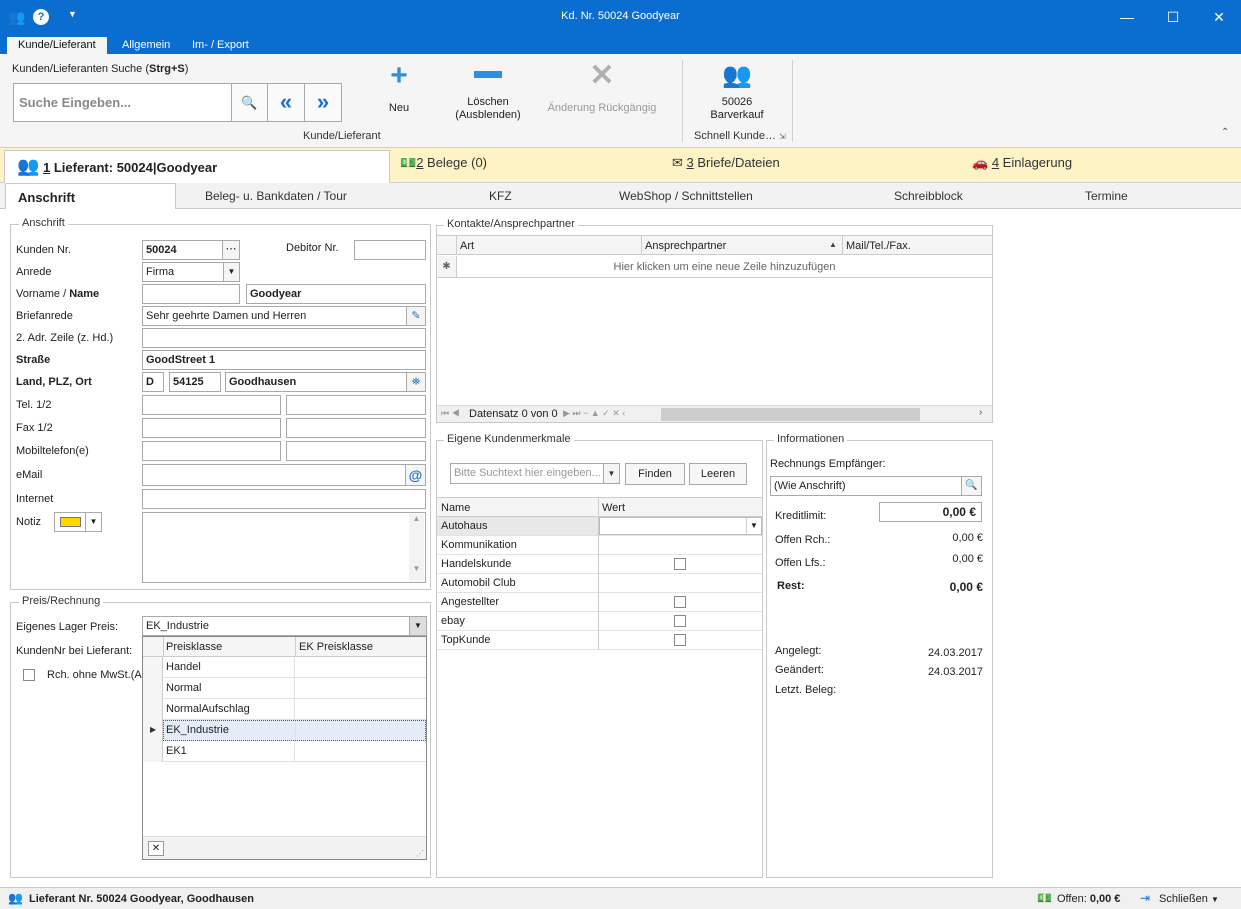 The image size is (1241, 909). What do you see at coordinates (1022, 163) in the screenshot?
I see `tab-einlagerung: 🚗 4 Einlagerung` at bounding box center [1022, 163].